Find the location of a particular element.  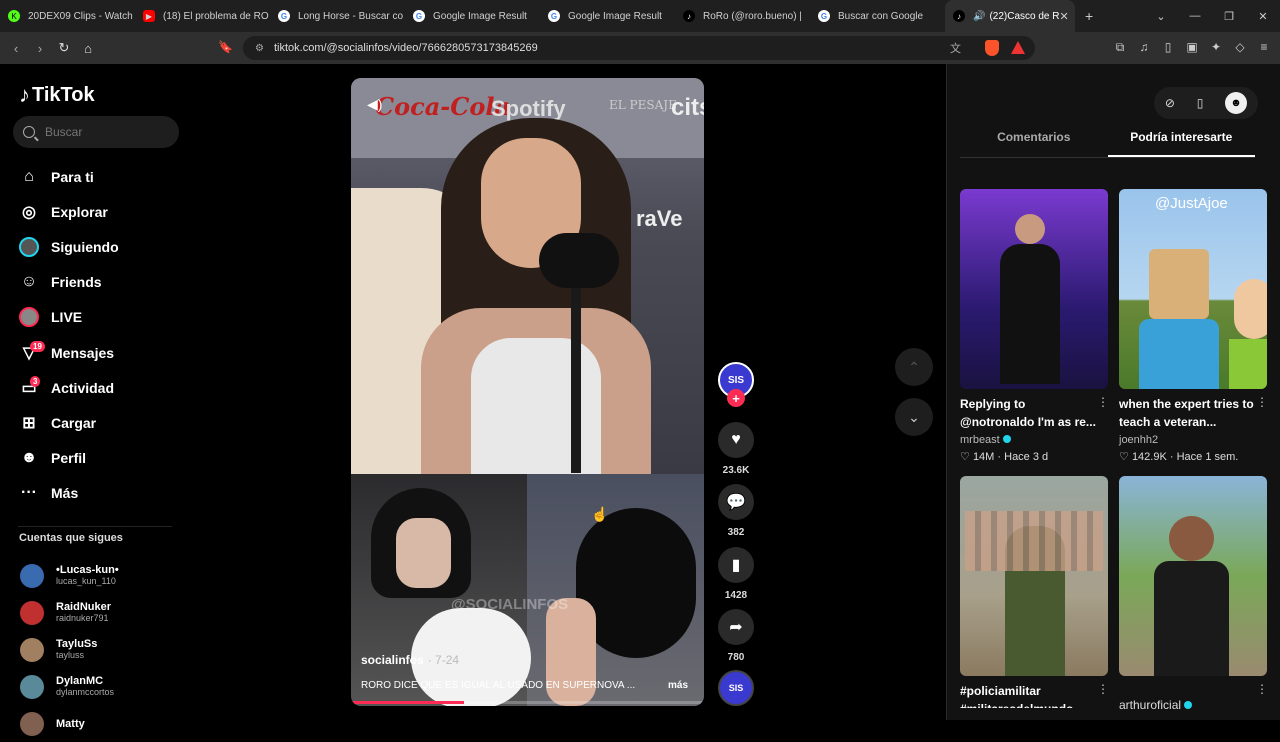

right-panel-tabs: Comentarios Podría interesarte is located at coordinates (1107, 144).